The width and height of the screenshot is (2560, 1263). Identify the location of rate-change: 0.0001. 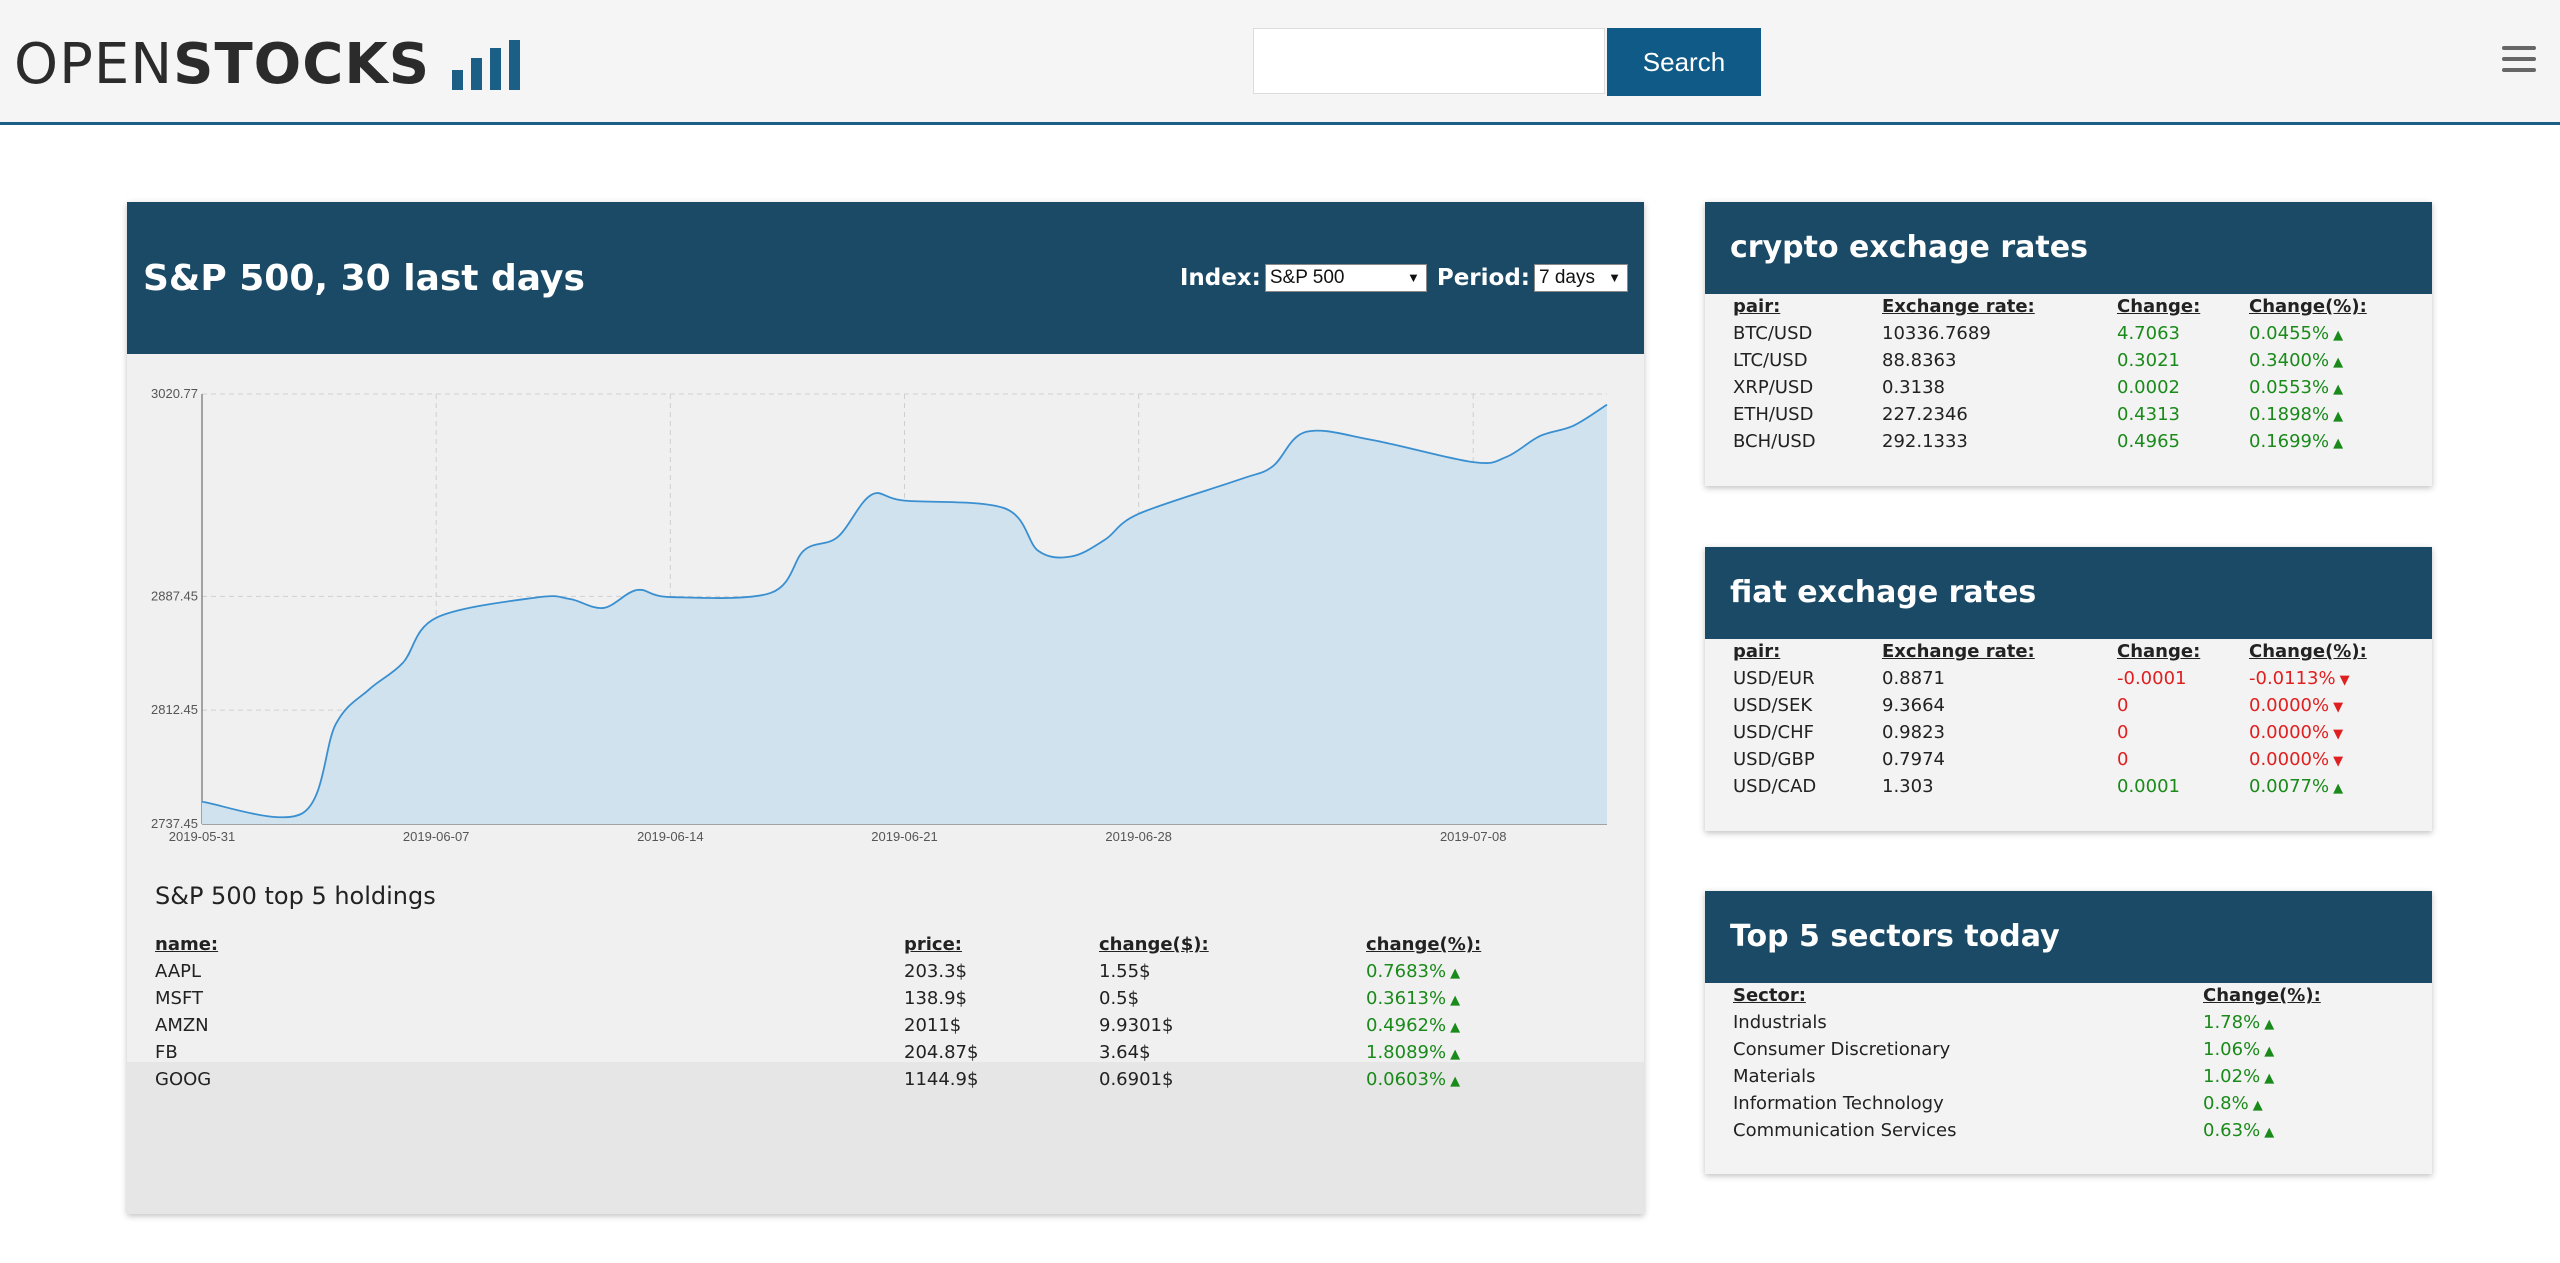
(2148, 786).